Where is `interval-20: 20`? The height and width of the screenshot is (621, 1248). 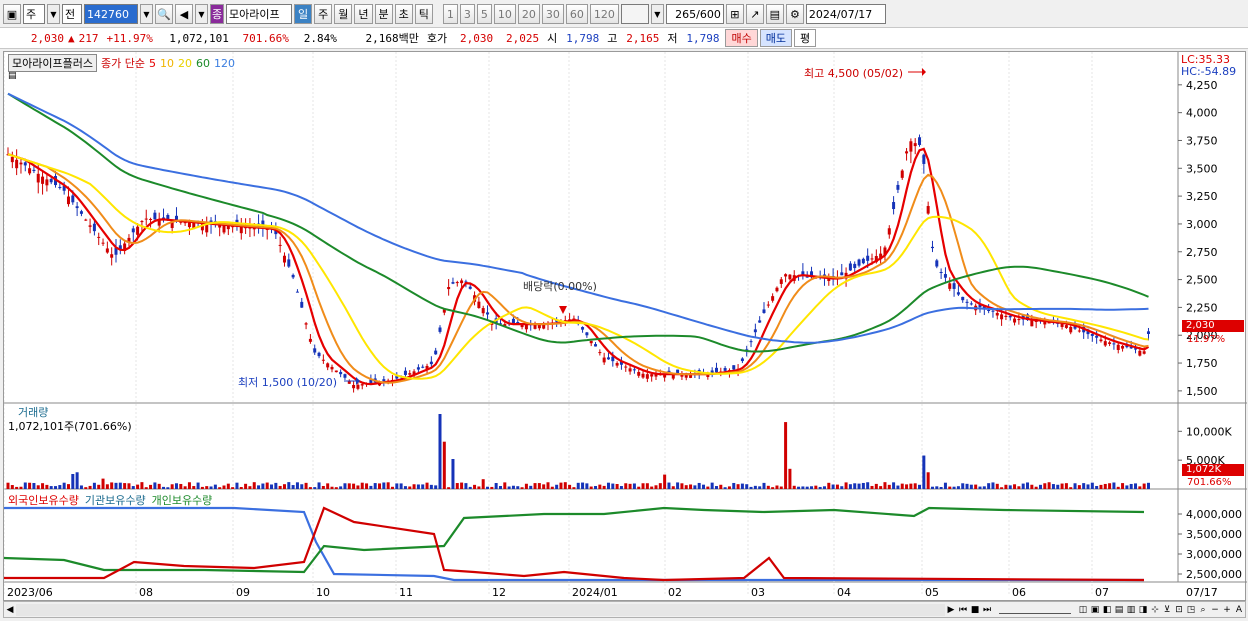
interval-20: 20 is located at coordinates (528, 14).